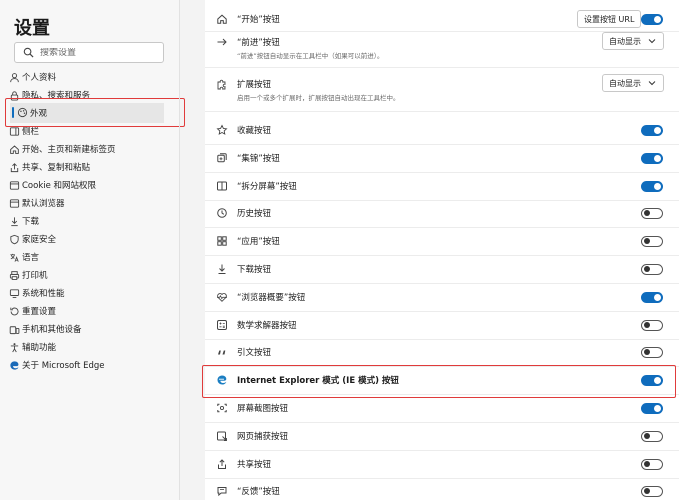 This screenshot has width=679, height=500. I want to click on setting-description: “前进”按钮自动显示在工具栏中（如果可以前进）。, so click(310, 56).